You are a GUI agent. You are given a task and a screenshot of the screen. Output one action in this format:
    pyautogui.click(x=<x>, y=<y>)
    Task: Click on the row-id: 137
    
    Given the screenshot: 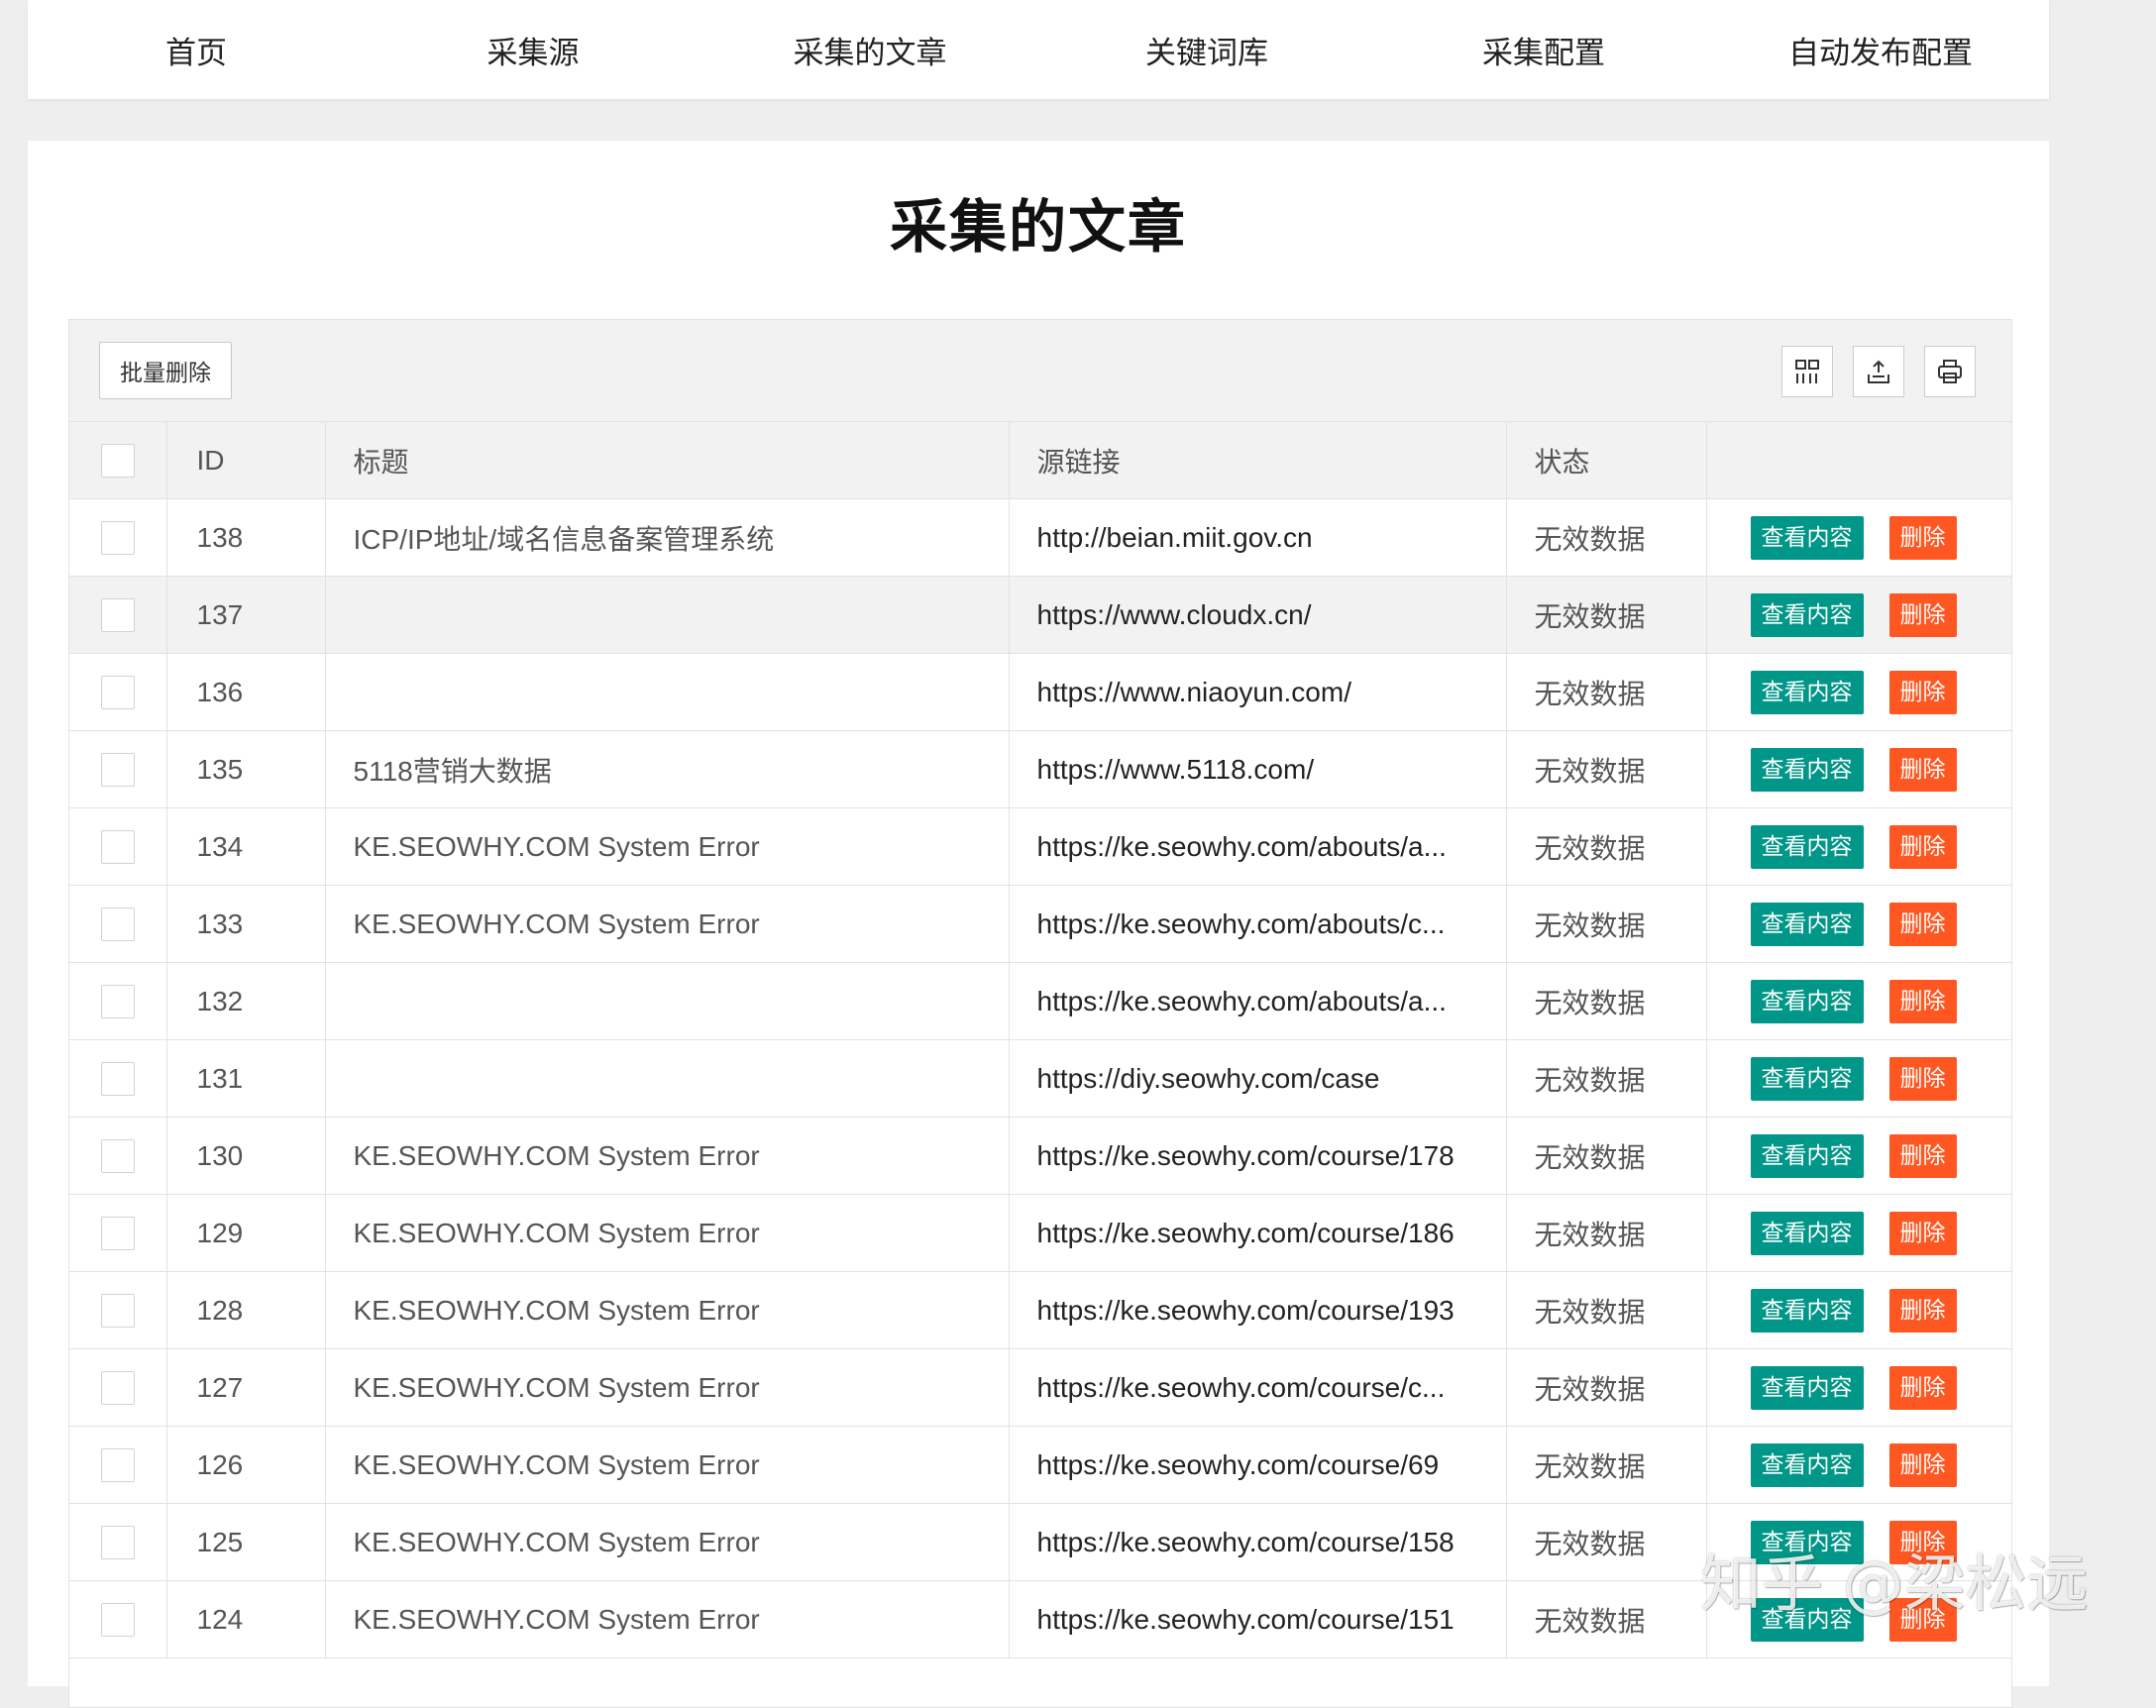 What is the action you would take?
    pyautogui.click(x=246, y=615)
    